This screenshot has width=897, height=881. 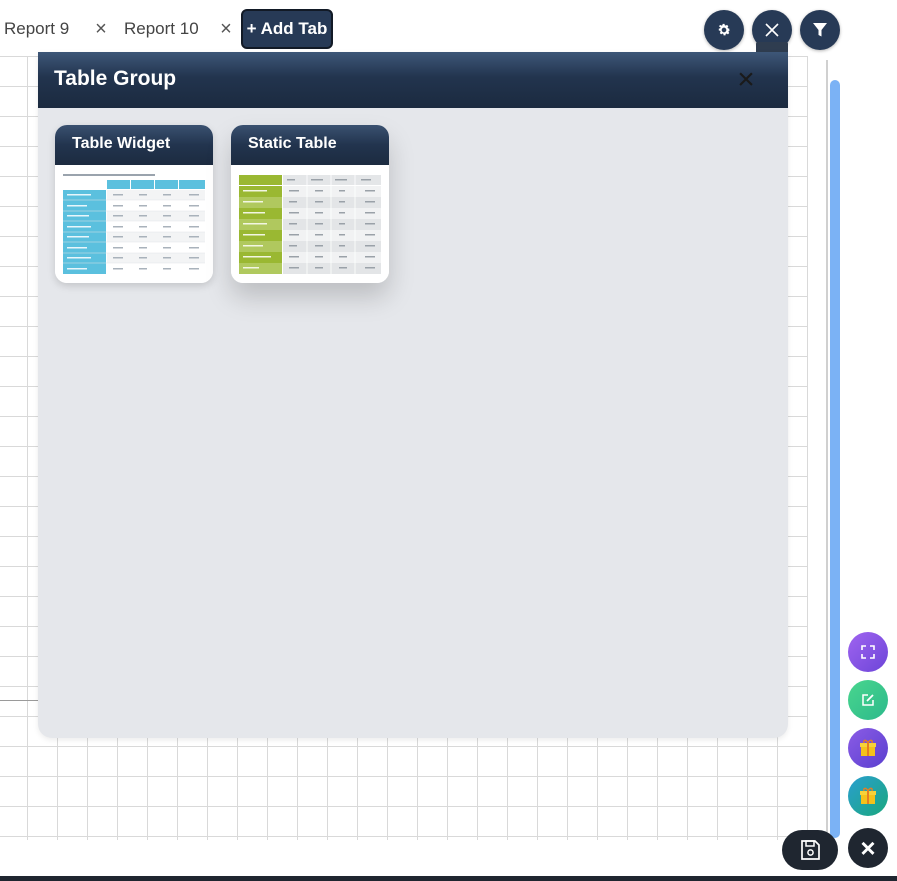 I want to click on add-tab-button: + Add Tab, so click(x=287, y=29).